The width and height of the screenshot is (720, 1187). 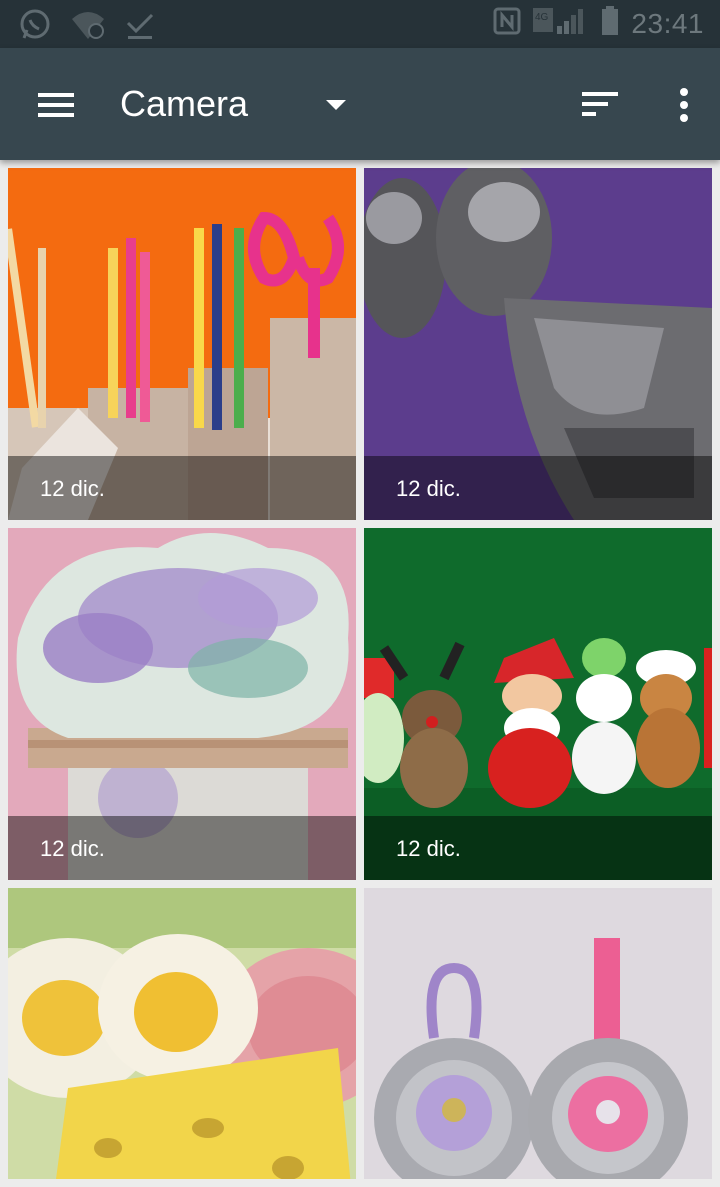 I want to click on clock: 23:41, so click(x=667, y=23).